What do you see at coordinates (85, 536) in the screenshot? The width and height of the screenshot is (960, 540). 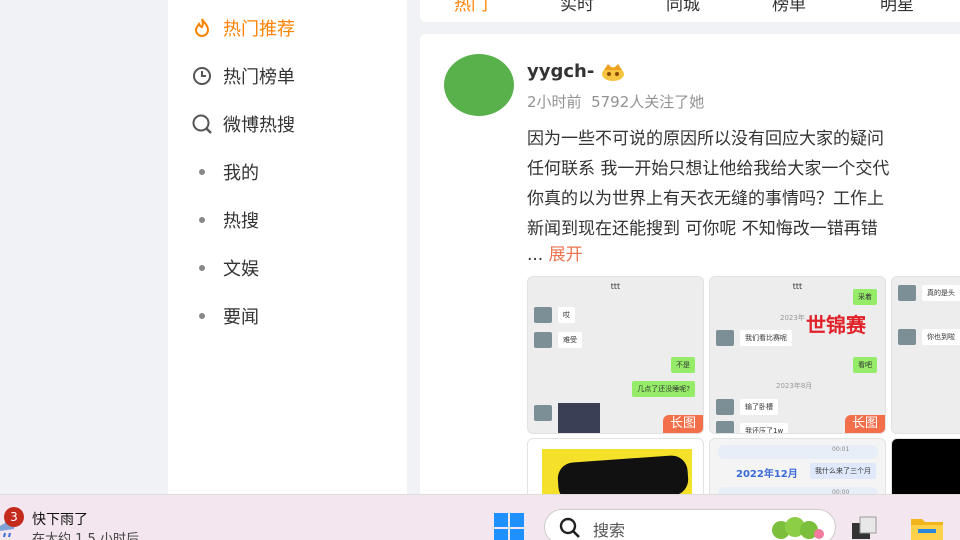 I see `weather-subtitle: 在大约 1.5 小时后` at bounding box center [85, 536].